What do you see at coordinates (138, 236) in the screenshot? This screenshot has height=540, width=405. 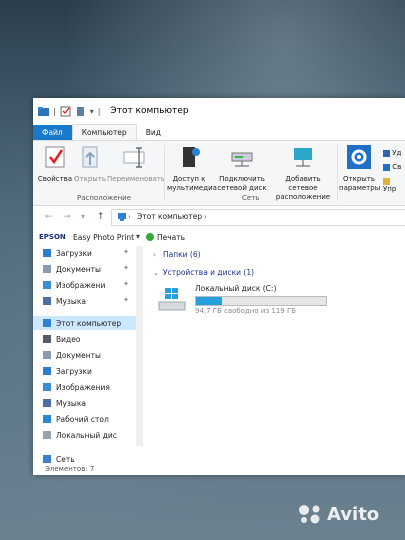 I see `chevron-down-icon: ▾` at bounding box center [138, 236].